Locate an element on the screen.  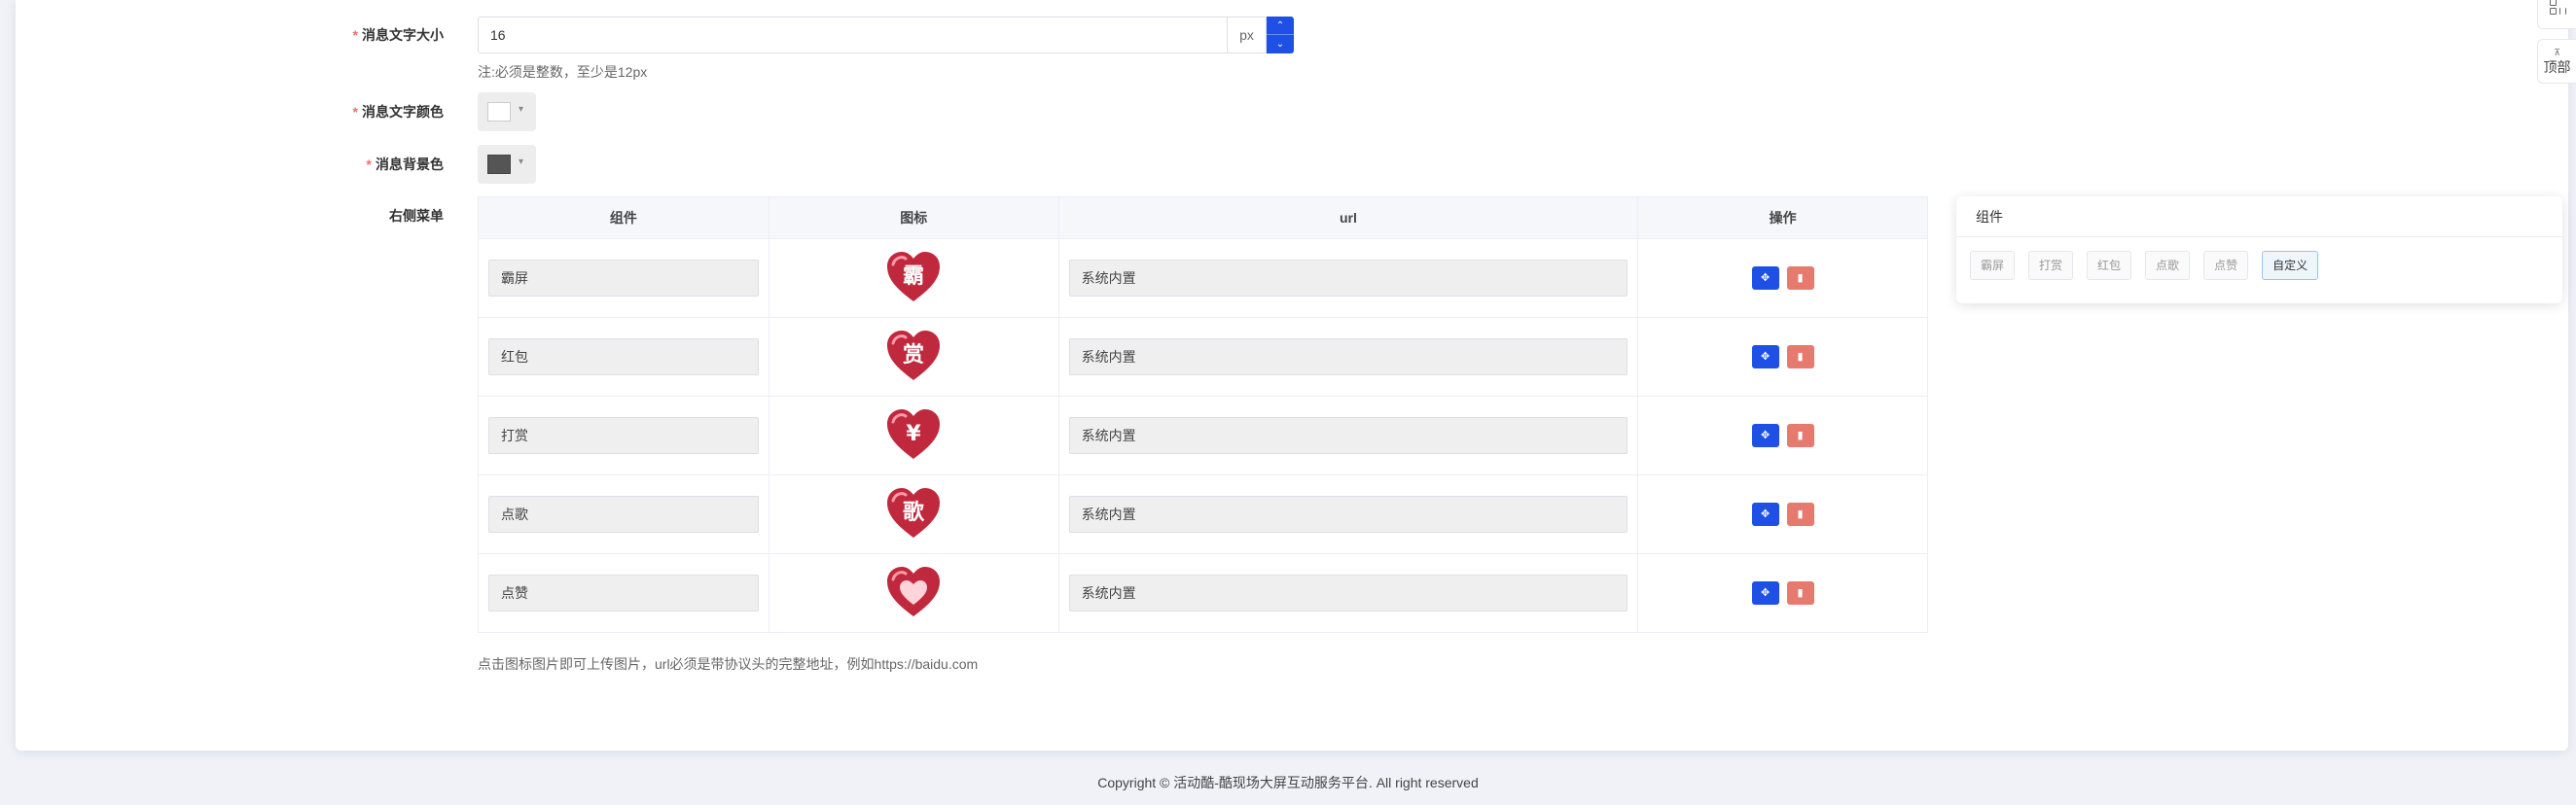
component-cell: 红包 is located at coordinates (623, 357).